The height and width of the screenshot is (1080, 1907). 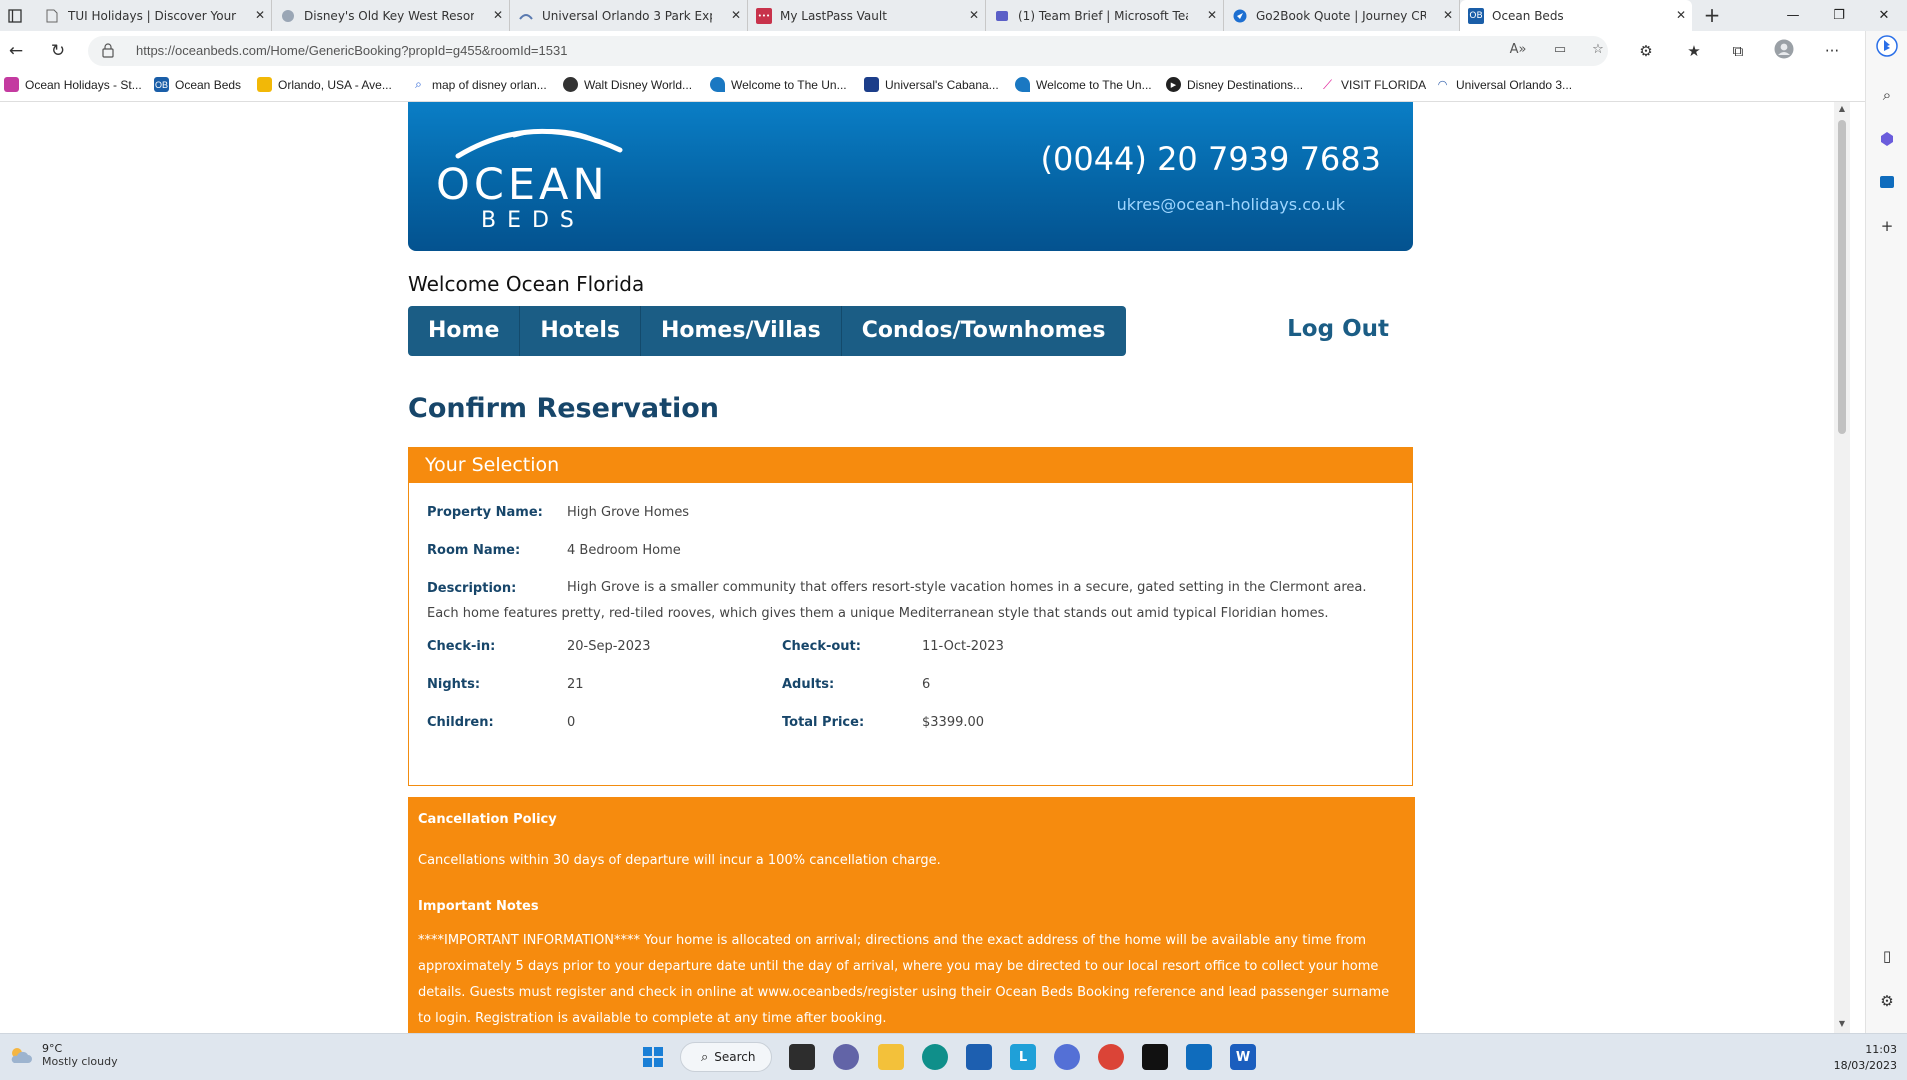 What do you see at coordinates (1887, 1001) in the screenshot?
I see `settings-icon: ⚙` at bounding box center [1887, 1001].